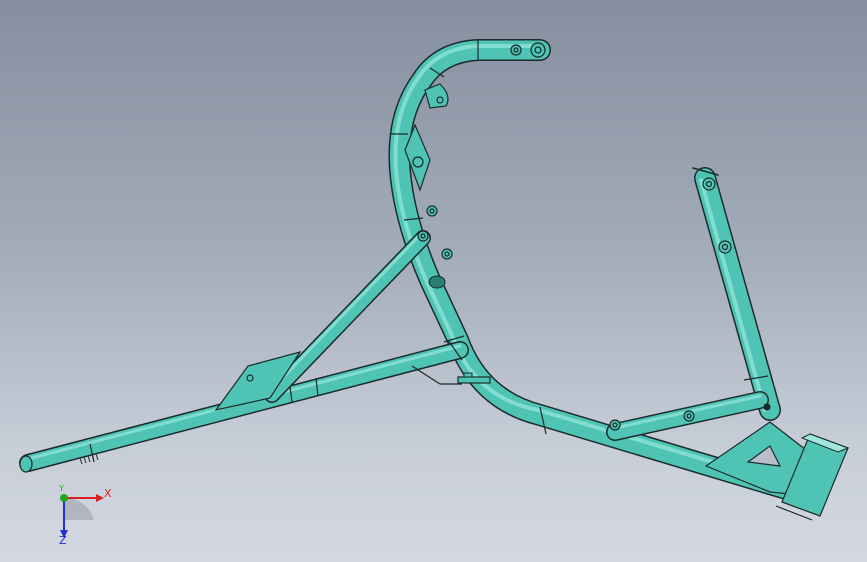 This screenshot has height=562, width=867. What do you see at coordinates (26, 464) in the screenshot?
I see `front-tube-end` at bounding box center [26, 464].